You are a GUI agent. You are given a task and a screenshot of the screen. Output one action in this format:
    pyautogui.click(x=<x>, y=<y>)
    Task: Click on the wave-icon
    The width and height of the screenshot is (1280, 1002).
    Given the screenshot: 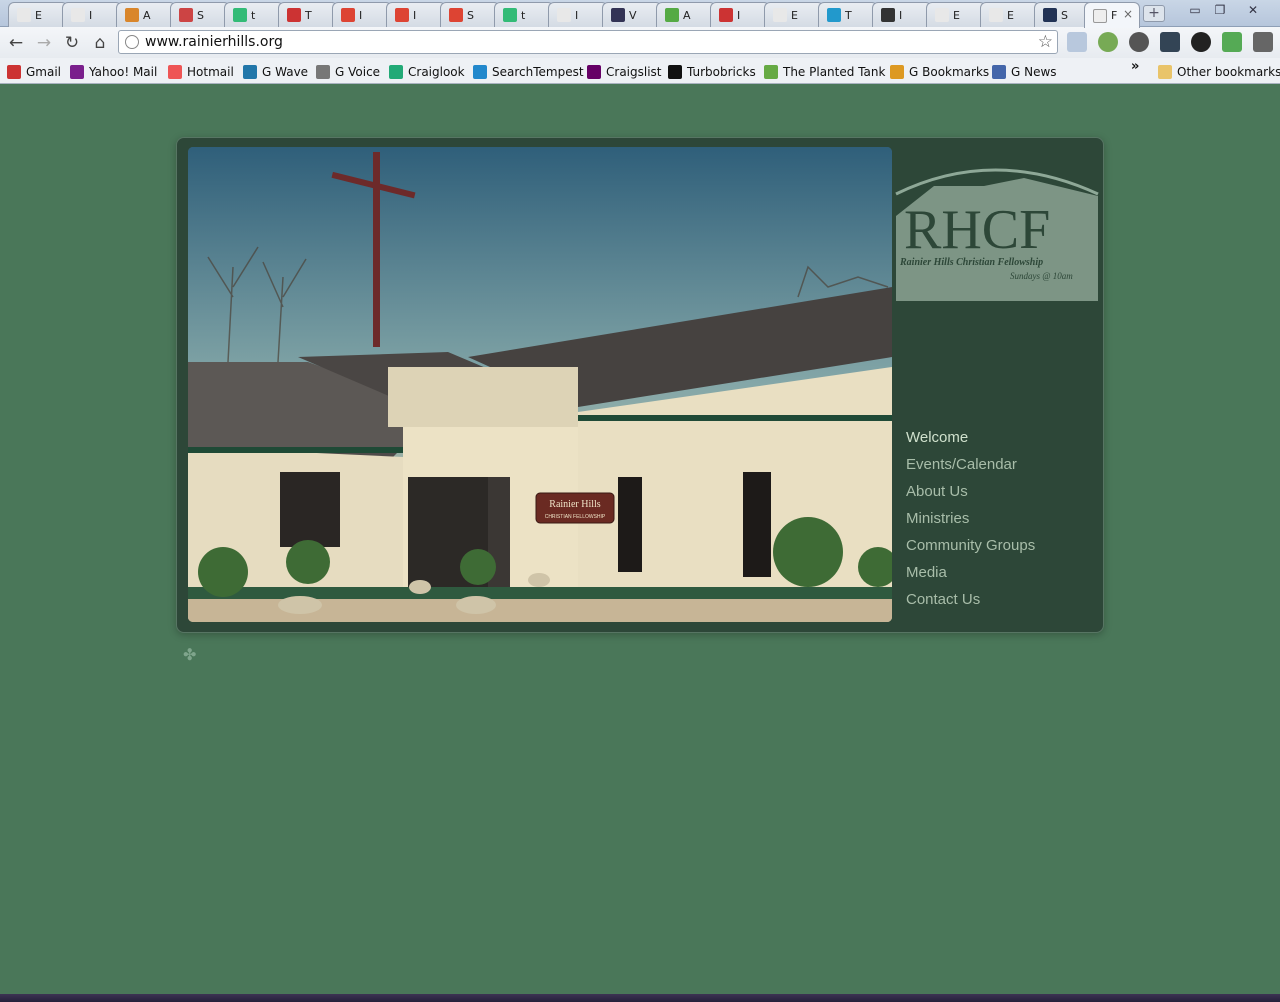 What is the action you would take?
    pyautogui.click(x=250, y=71)
    